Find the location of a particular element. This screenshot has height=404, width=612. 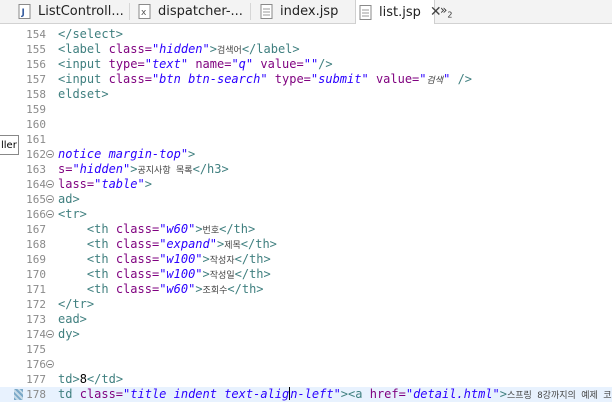

line-number: 155 is located at coordinates (36, 49).